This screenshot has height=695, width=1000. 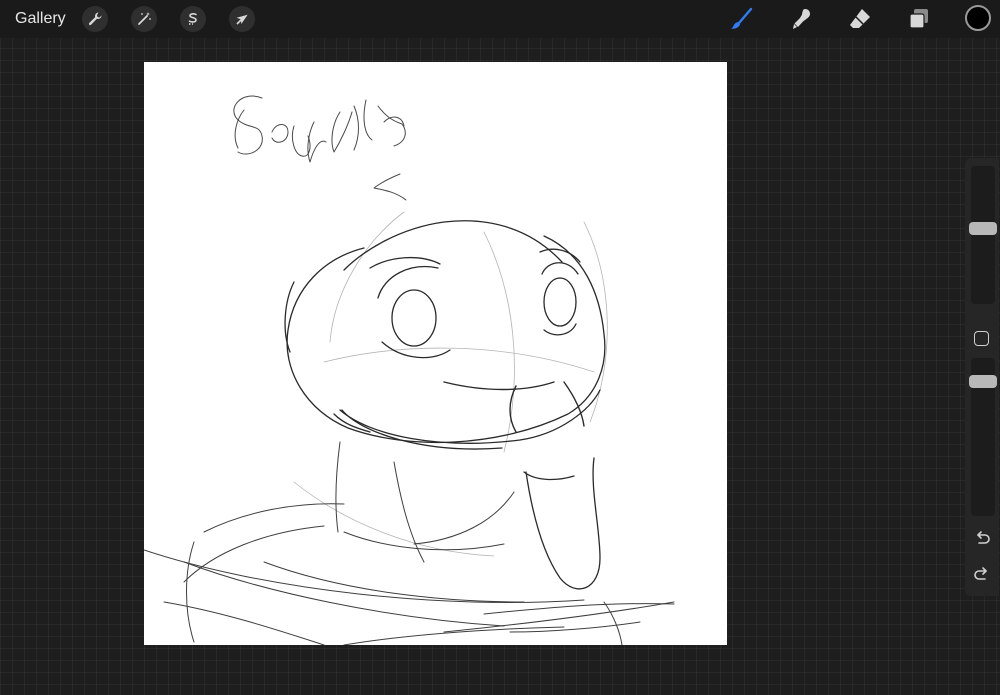 I want to click on selection-s-icon, so click(x=192, y=19).